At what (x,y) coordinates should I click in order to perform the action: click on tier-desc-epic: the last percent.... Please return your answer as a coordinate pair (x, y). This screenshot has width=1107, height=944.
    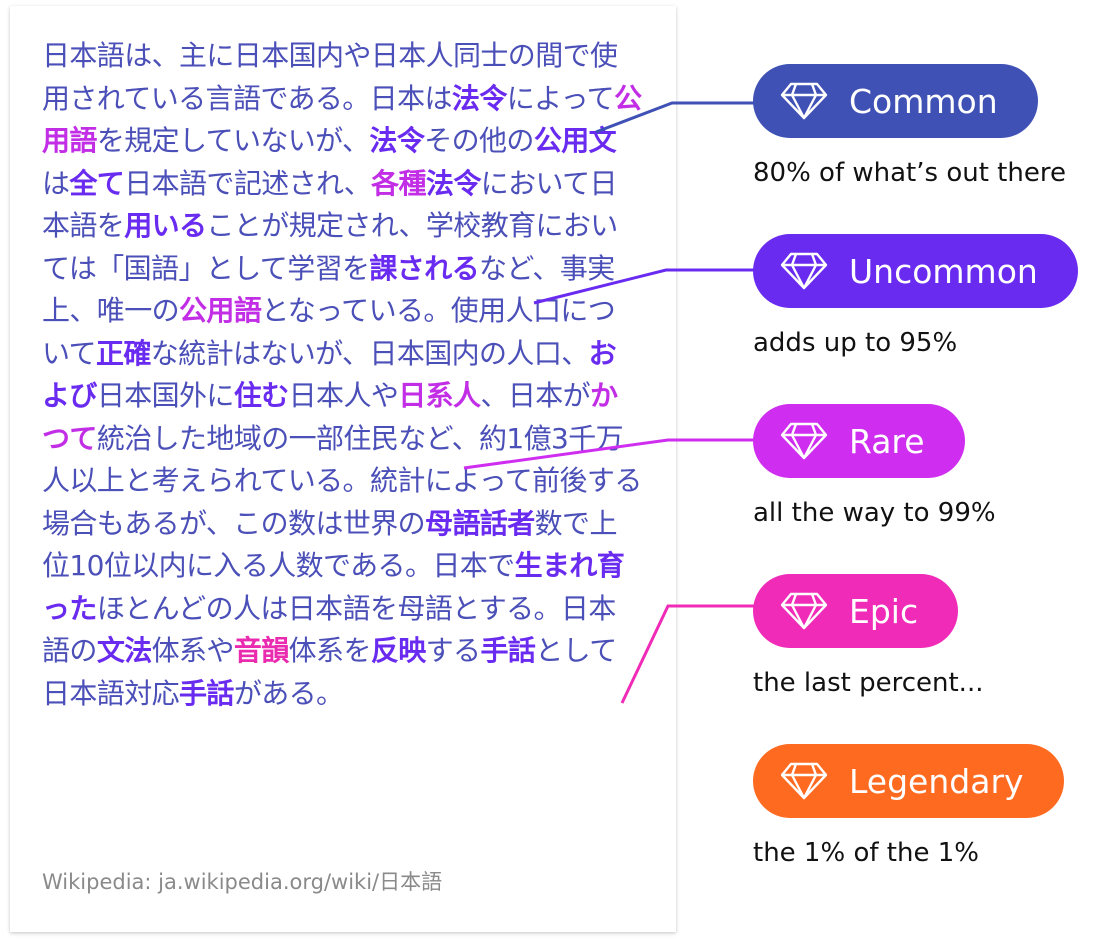
    Looking at the image, I should click on (868, 683).